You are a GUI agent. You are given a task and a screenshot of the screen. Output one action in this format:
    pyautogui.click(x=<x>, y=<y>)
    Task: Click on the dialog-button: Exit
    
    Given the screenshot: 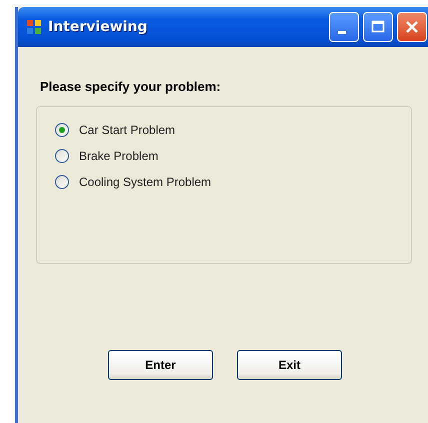 What is the action you would take?
    pyautogui.click(x=289, y=365)
    